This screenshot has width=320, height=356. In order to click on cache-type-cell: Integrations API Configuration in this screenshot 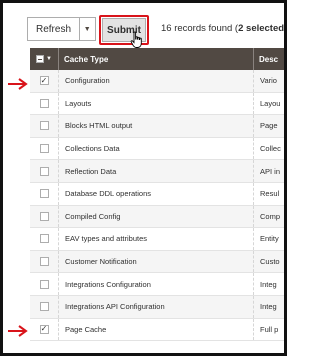, I will do `click(156, 306)`.